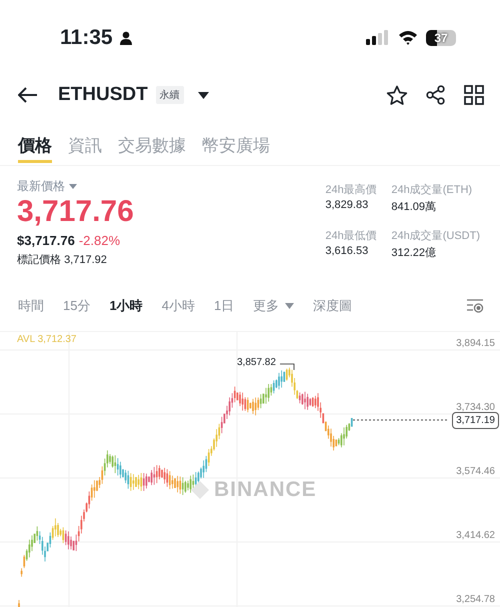 This screenshot has height=607, width=500. I want to click on interval-tab: 深度圖, so click(332, 306).